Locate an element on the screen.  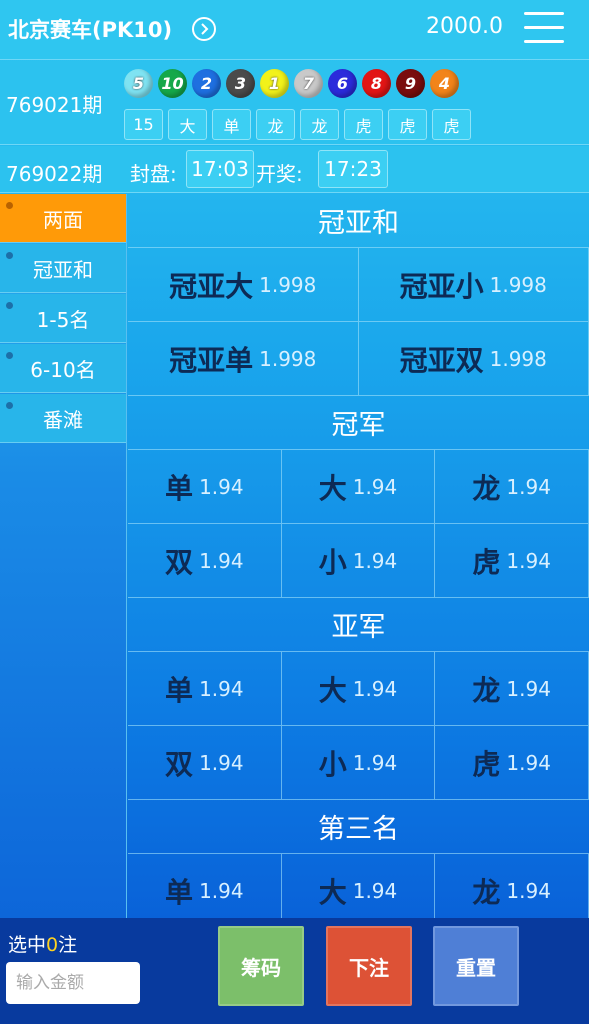
open-countdown: 17:23 is located at coordinates (353, 169).